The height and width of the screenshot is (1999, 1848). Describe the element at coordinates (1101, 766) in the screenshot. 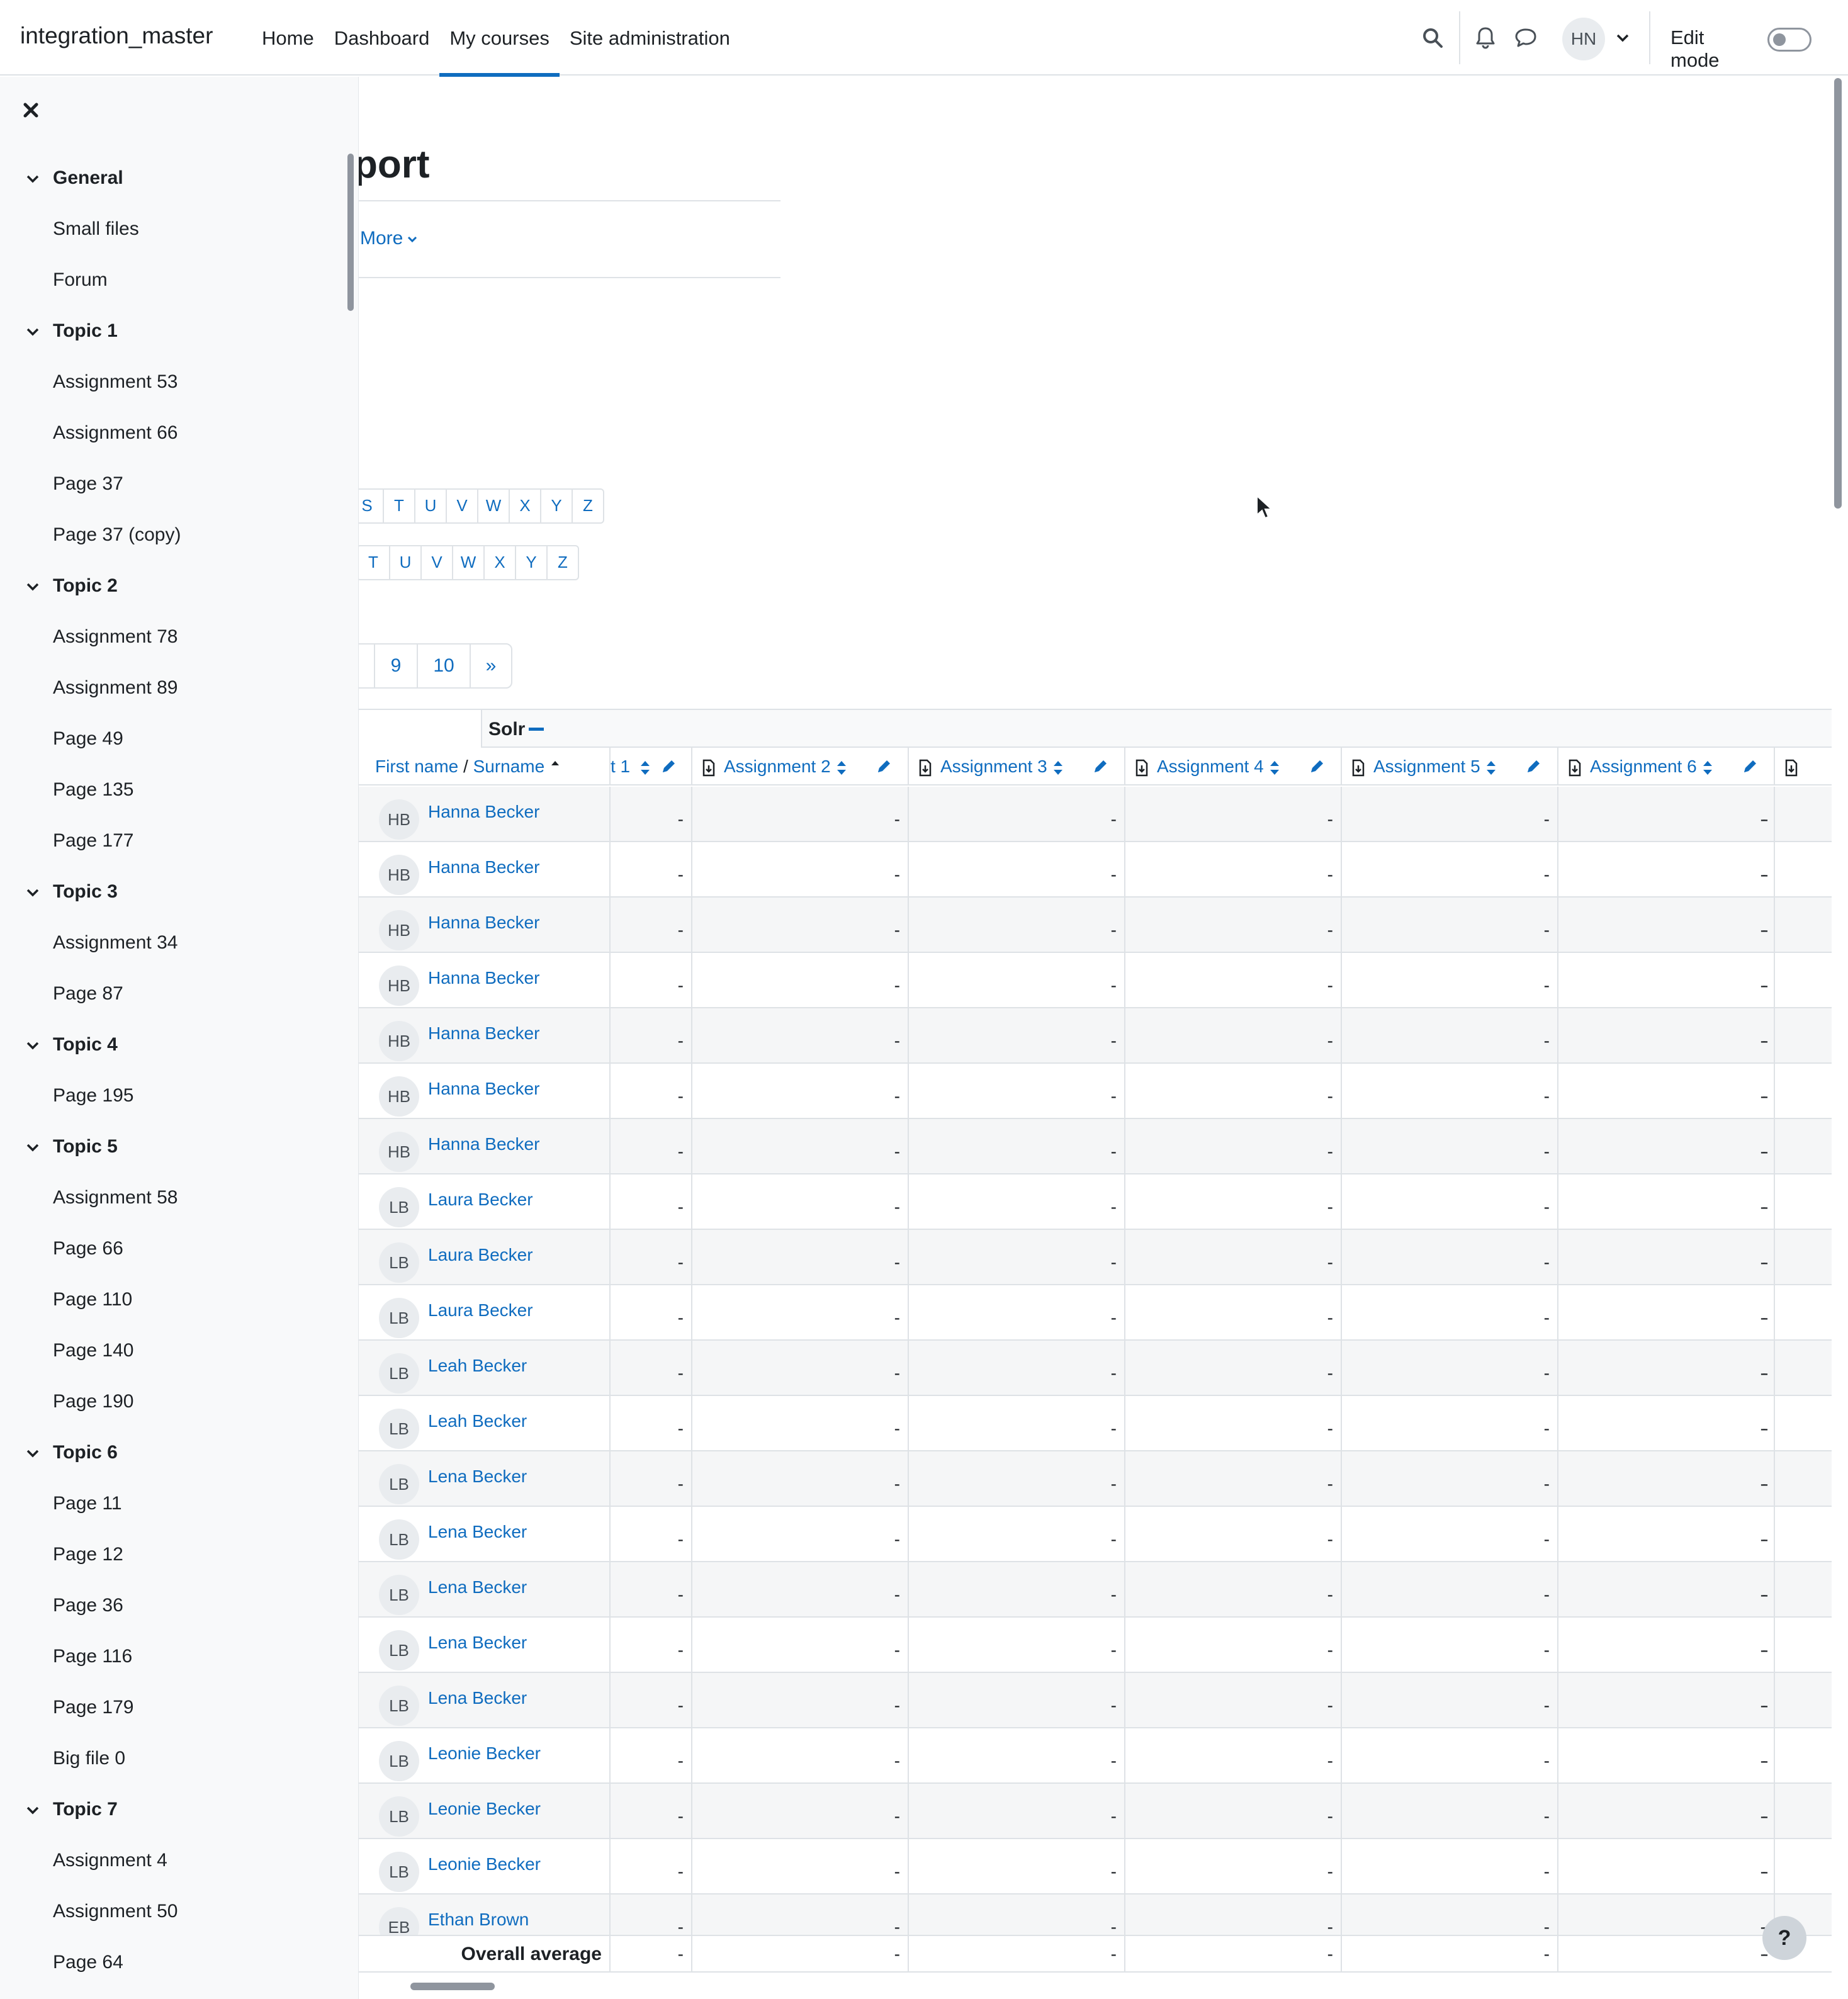

I see `edit-pencil-icon` at that location.